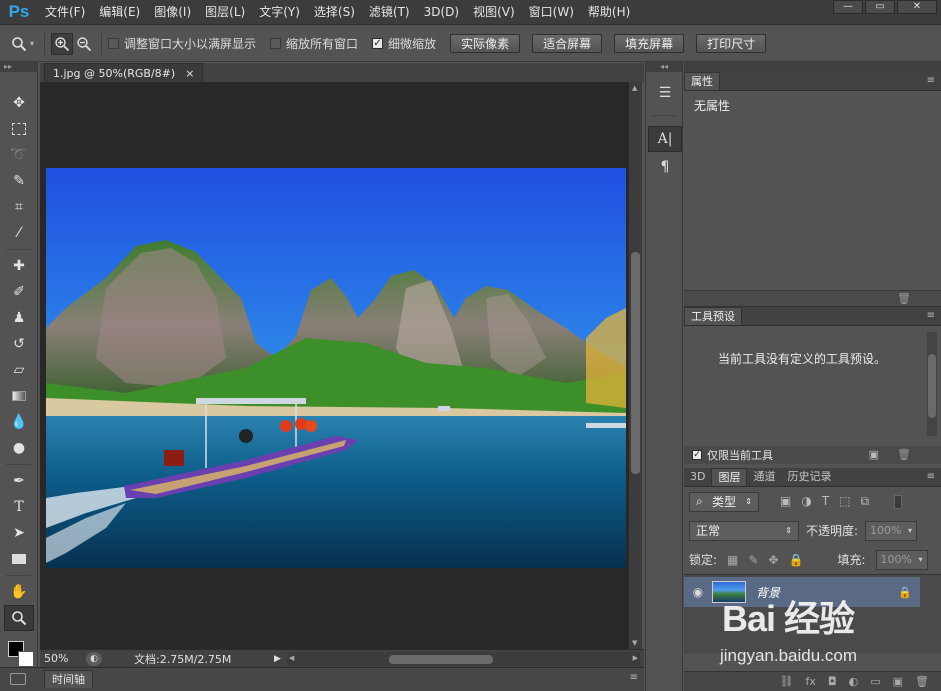  Describe the element at coordinates (649, 43) in the screenshot. I see `fill-screen-button: 填充屏幕` at that location.